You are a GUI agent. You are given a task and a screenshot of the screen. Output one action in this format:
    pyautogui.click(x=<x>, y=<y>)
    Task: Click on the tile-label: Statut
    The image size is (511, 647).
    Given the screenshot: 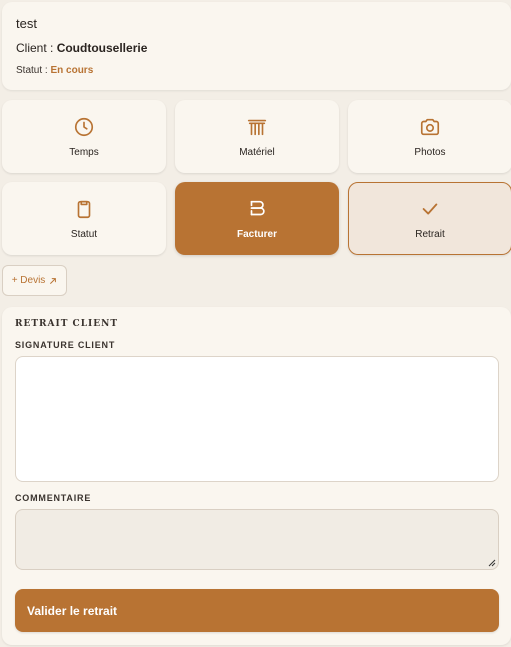 What is the action you would take?
    pyautogui.click(x=84, y=234)
    